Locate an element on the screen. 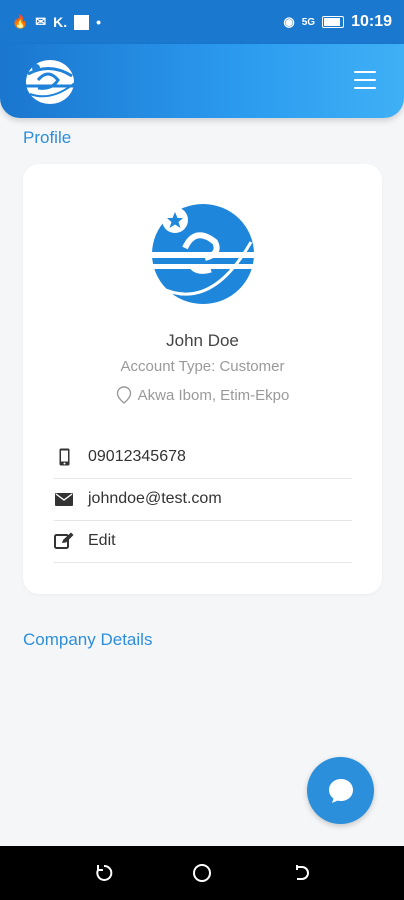  avatar is located at coordinates (203, 254).